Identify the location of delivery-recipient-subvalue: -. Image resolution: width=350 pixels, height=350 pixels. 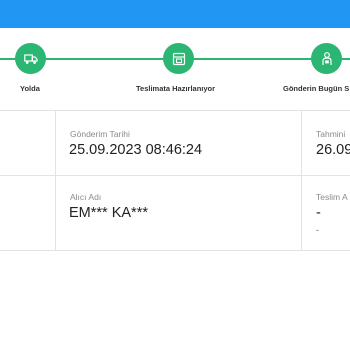
(317, 230).